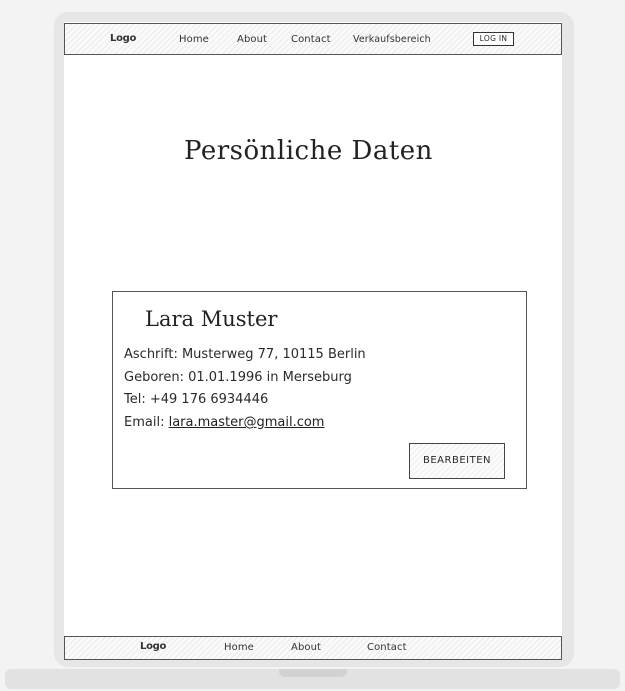 The width and height of the screenshot is (625, 691). I want to click on nav-link-contact: Contact, so click(311, 39).